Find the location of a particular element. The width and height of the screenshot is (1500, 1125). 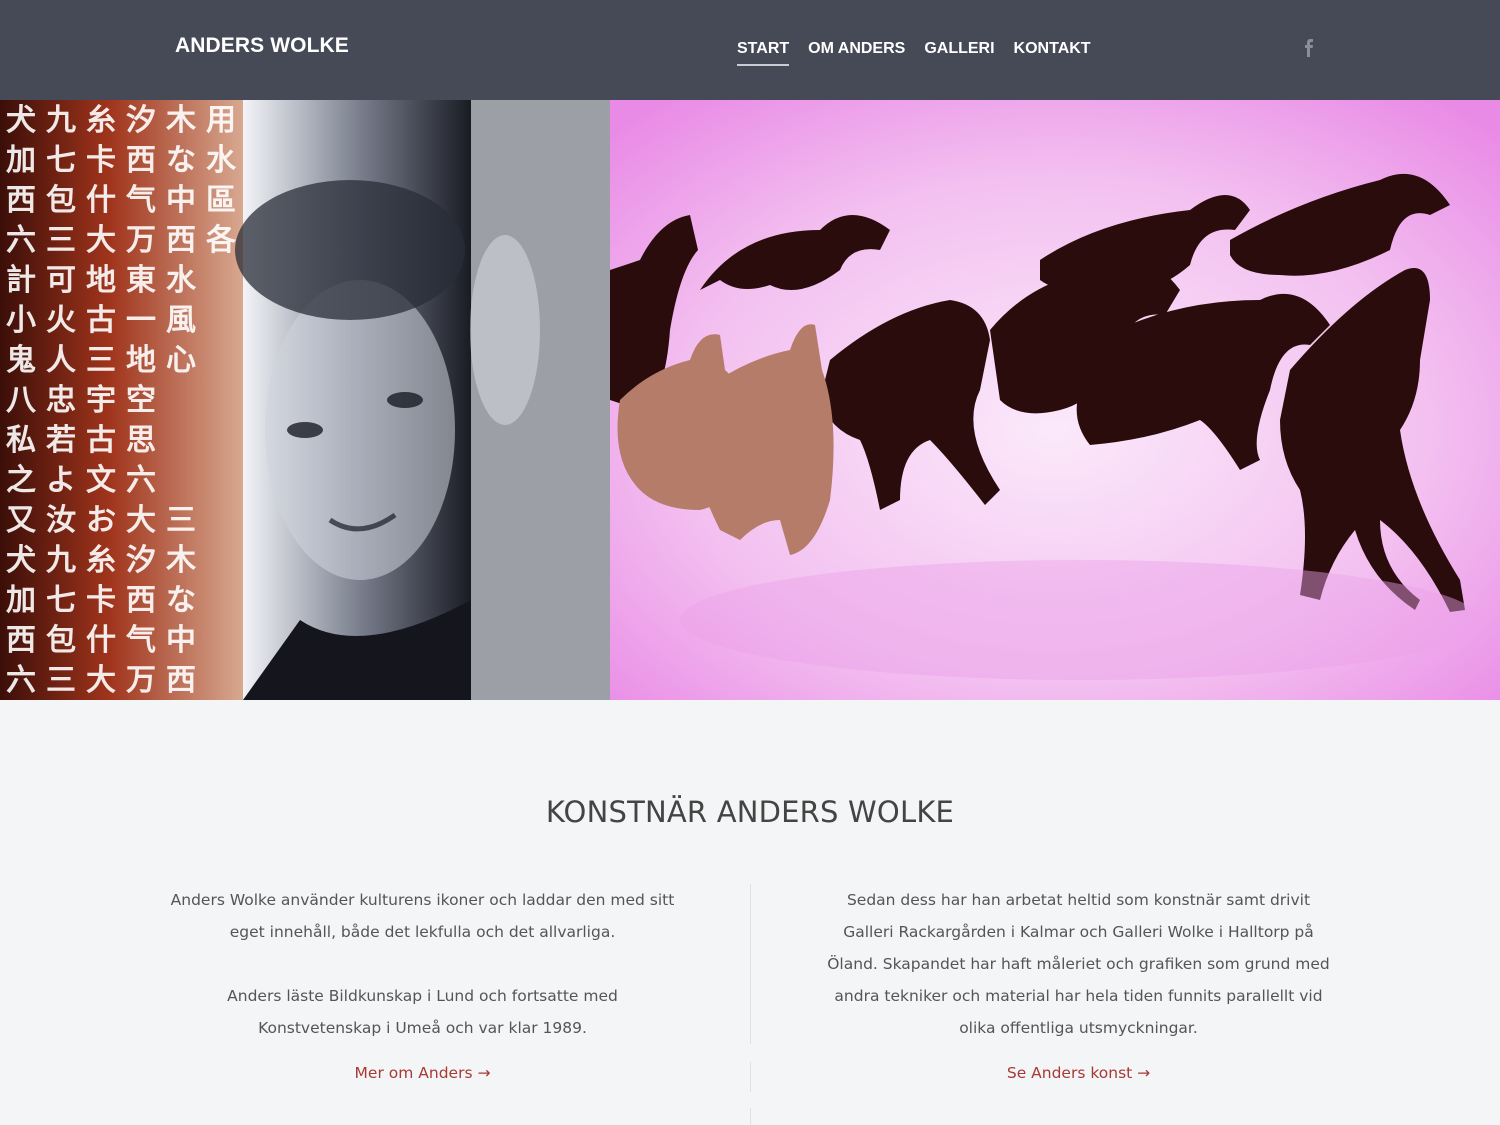

page-title: KONSTNÄR ANDERS WOLKE is located at coordinates (750, 812).